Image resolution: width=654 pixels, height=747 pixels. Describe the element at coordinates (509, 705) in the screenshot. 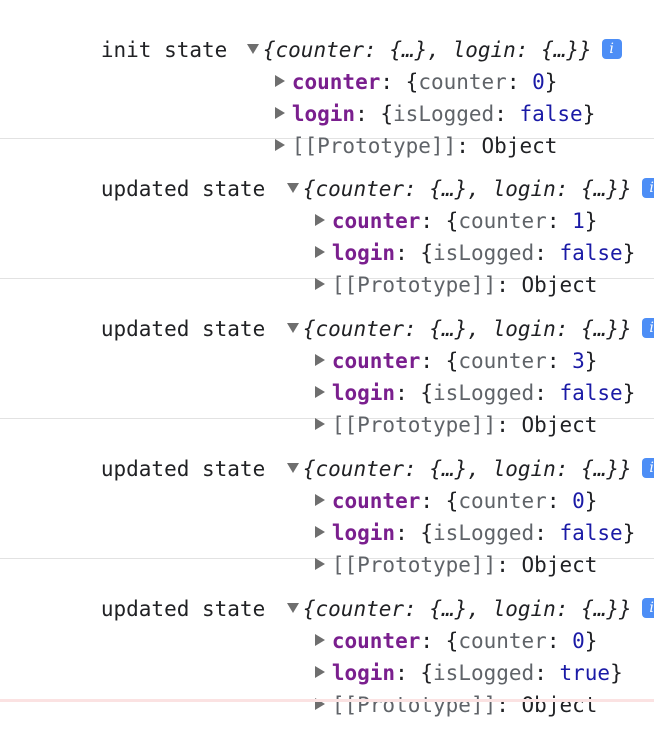

I see `property-colon: :` at that location.